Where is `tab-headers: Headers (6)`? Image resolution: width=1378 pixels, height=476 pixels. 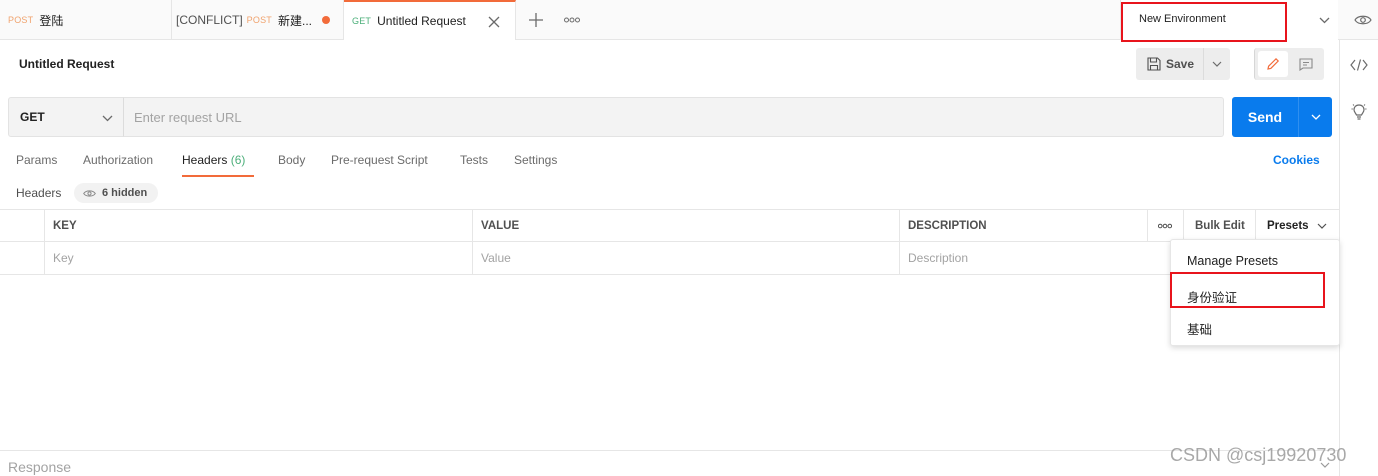 tab-headers: Headers (6) is located at coordinates (213, 160).